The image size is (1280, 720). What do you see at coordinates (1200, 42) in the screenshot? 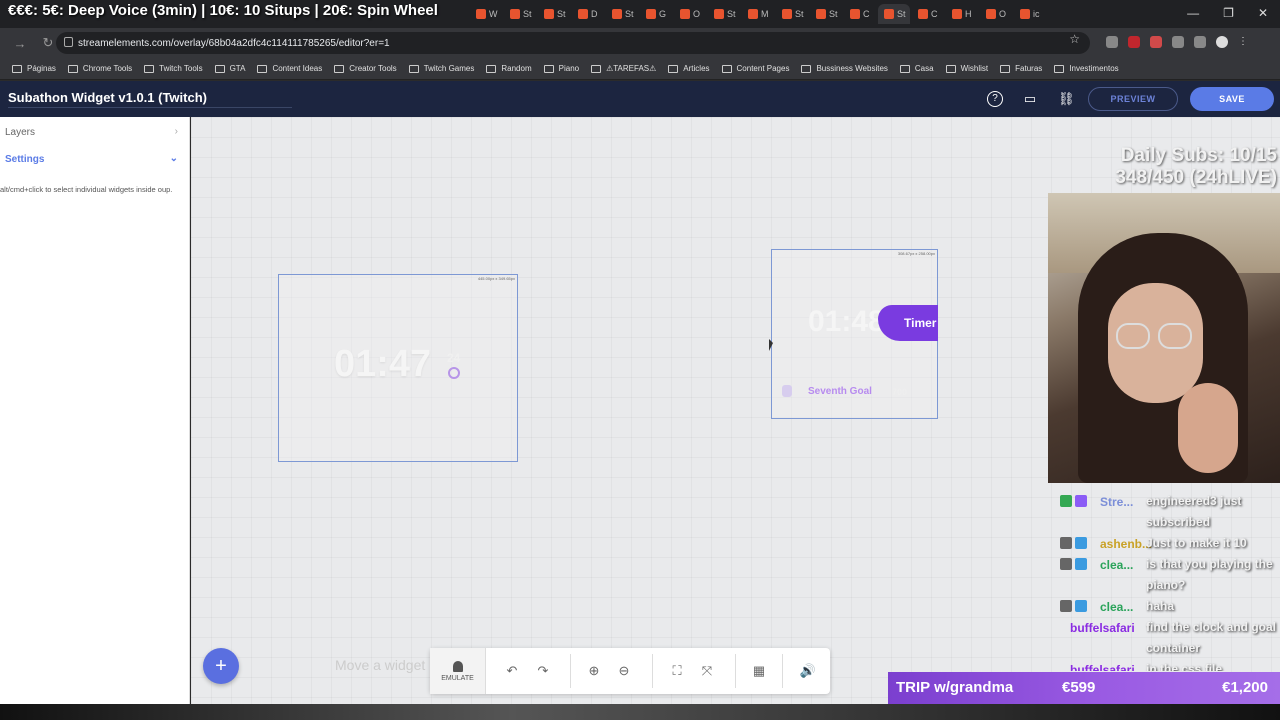
I see `media-icon` at bounding box center [1200, 42].